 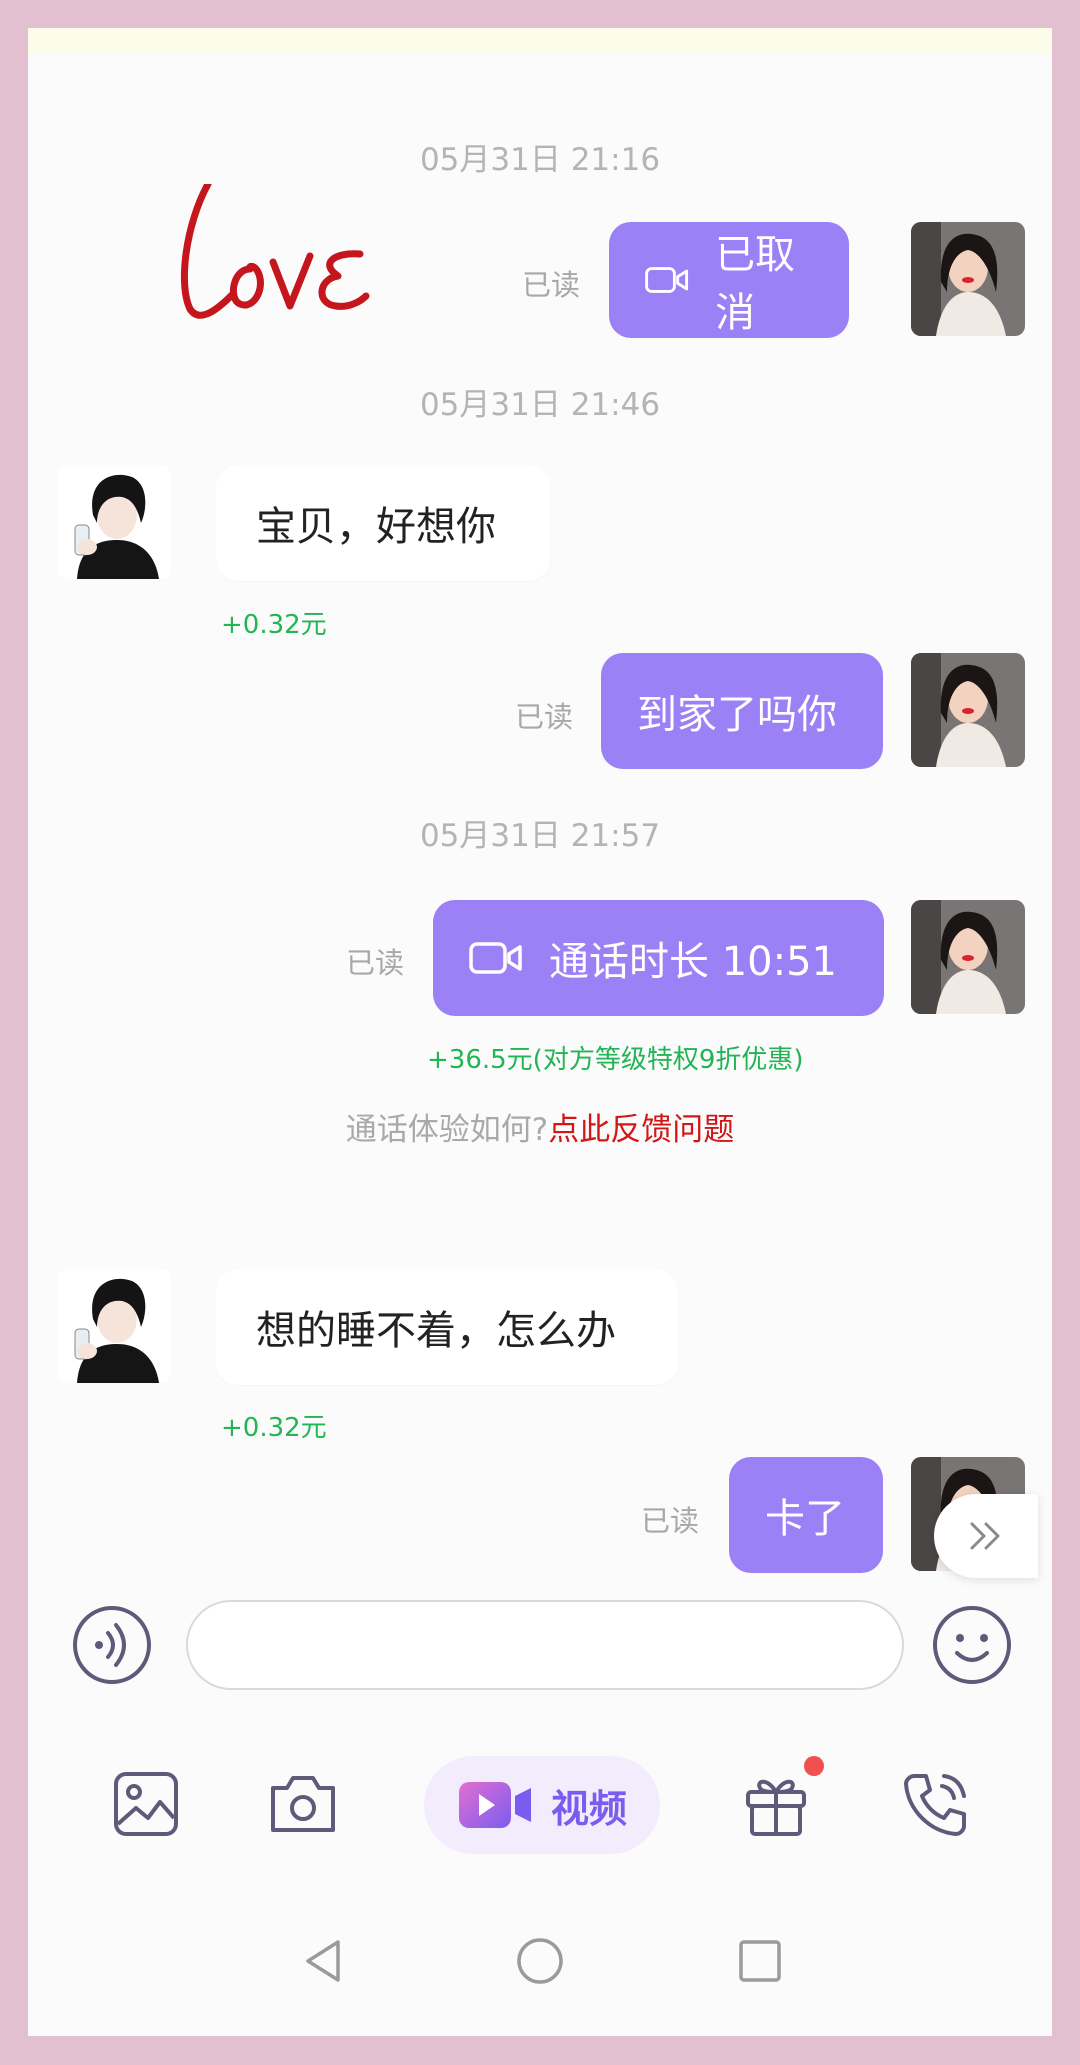 I want to click on expand-more-button, so click(x=986, y=1536).